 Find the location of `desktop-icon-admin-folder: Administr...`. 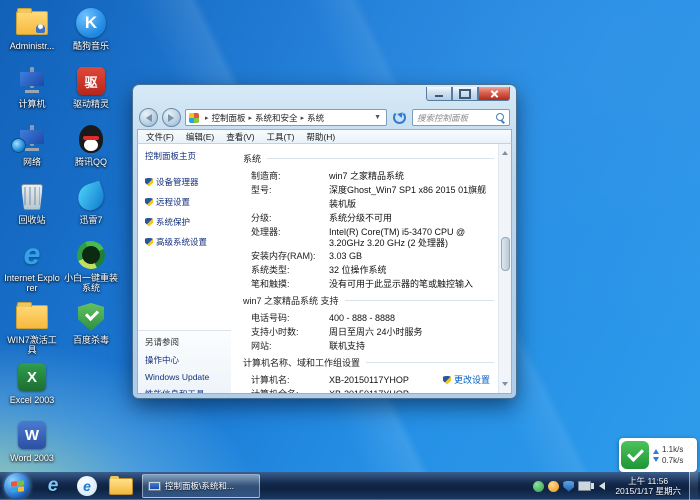

desktop-icon-admin-folder: Administr... is located at coordinates (32, 34).